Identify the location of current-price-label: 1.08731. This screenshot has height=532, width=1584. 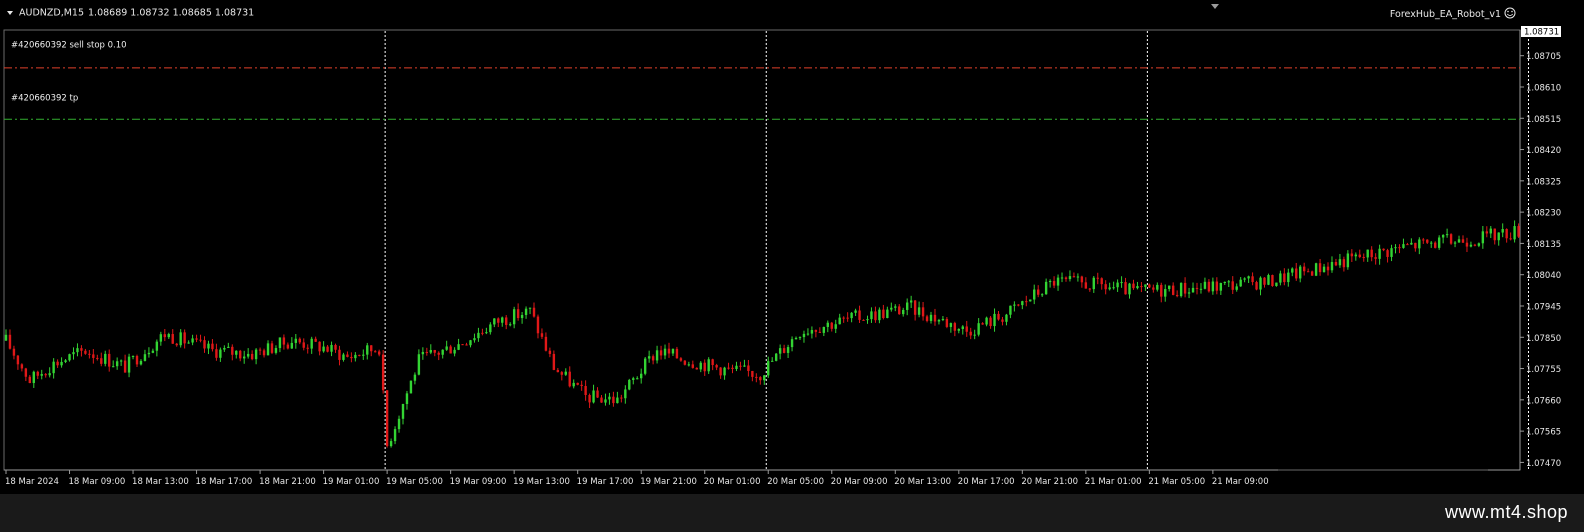
(1541, 33).